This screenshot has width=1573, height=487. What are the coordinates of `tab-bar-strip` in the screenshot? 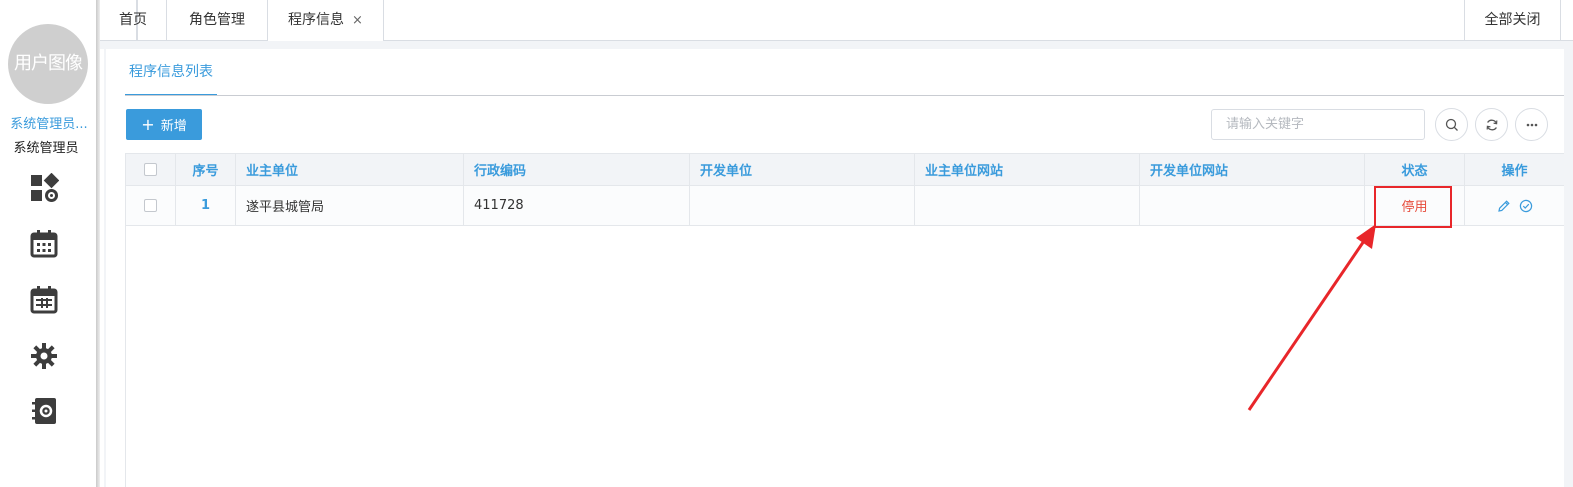 It's located at (836, 45).